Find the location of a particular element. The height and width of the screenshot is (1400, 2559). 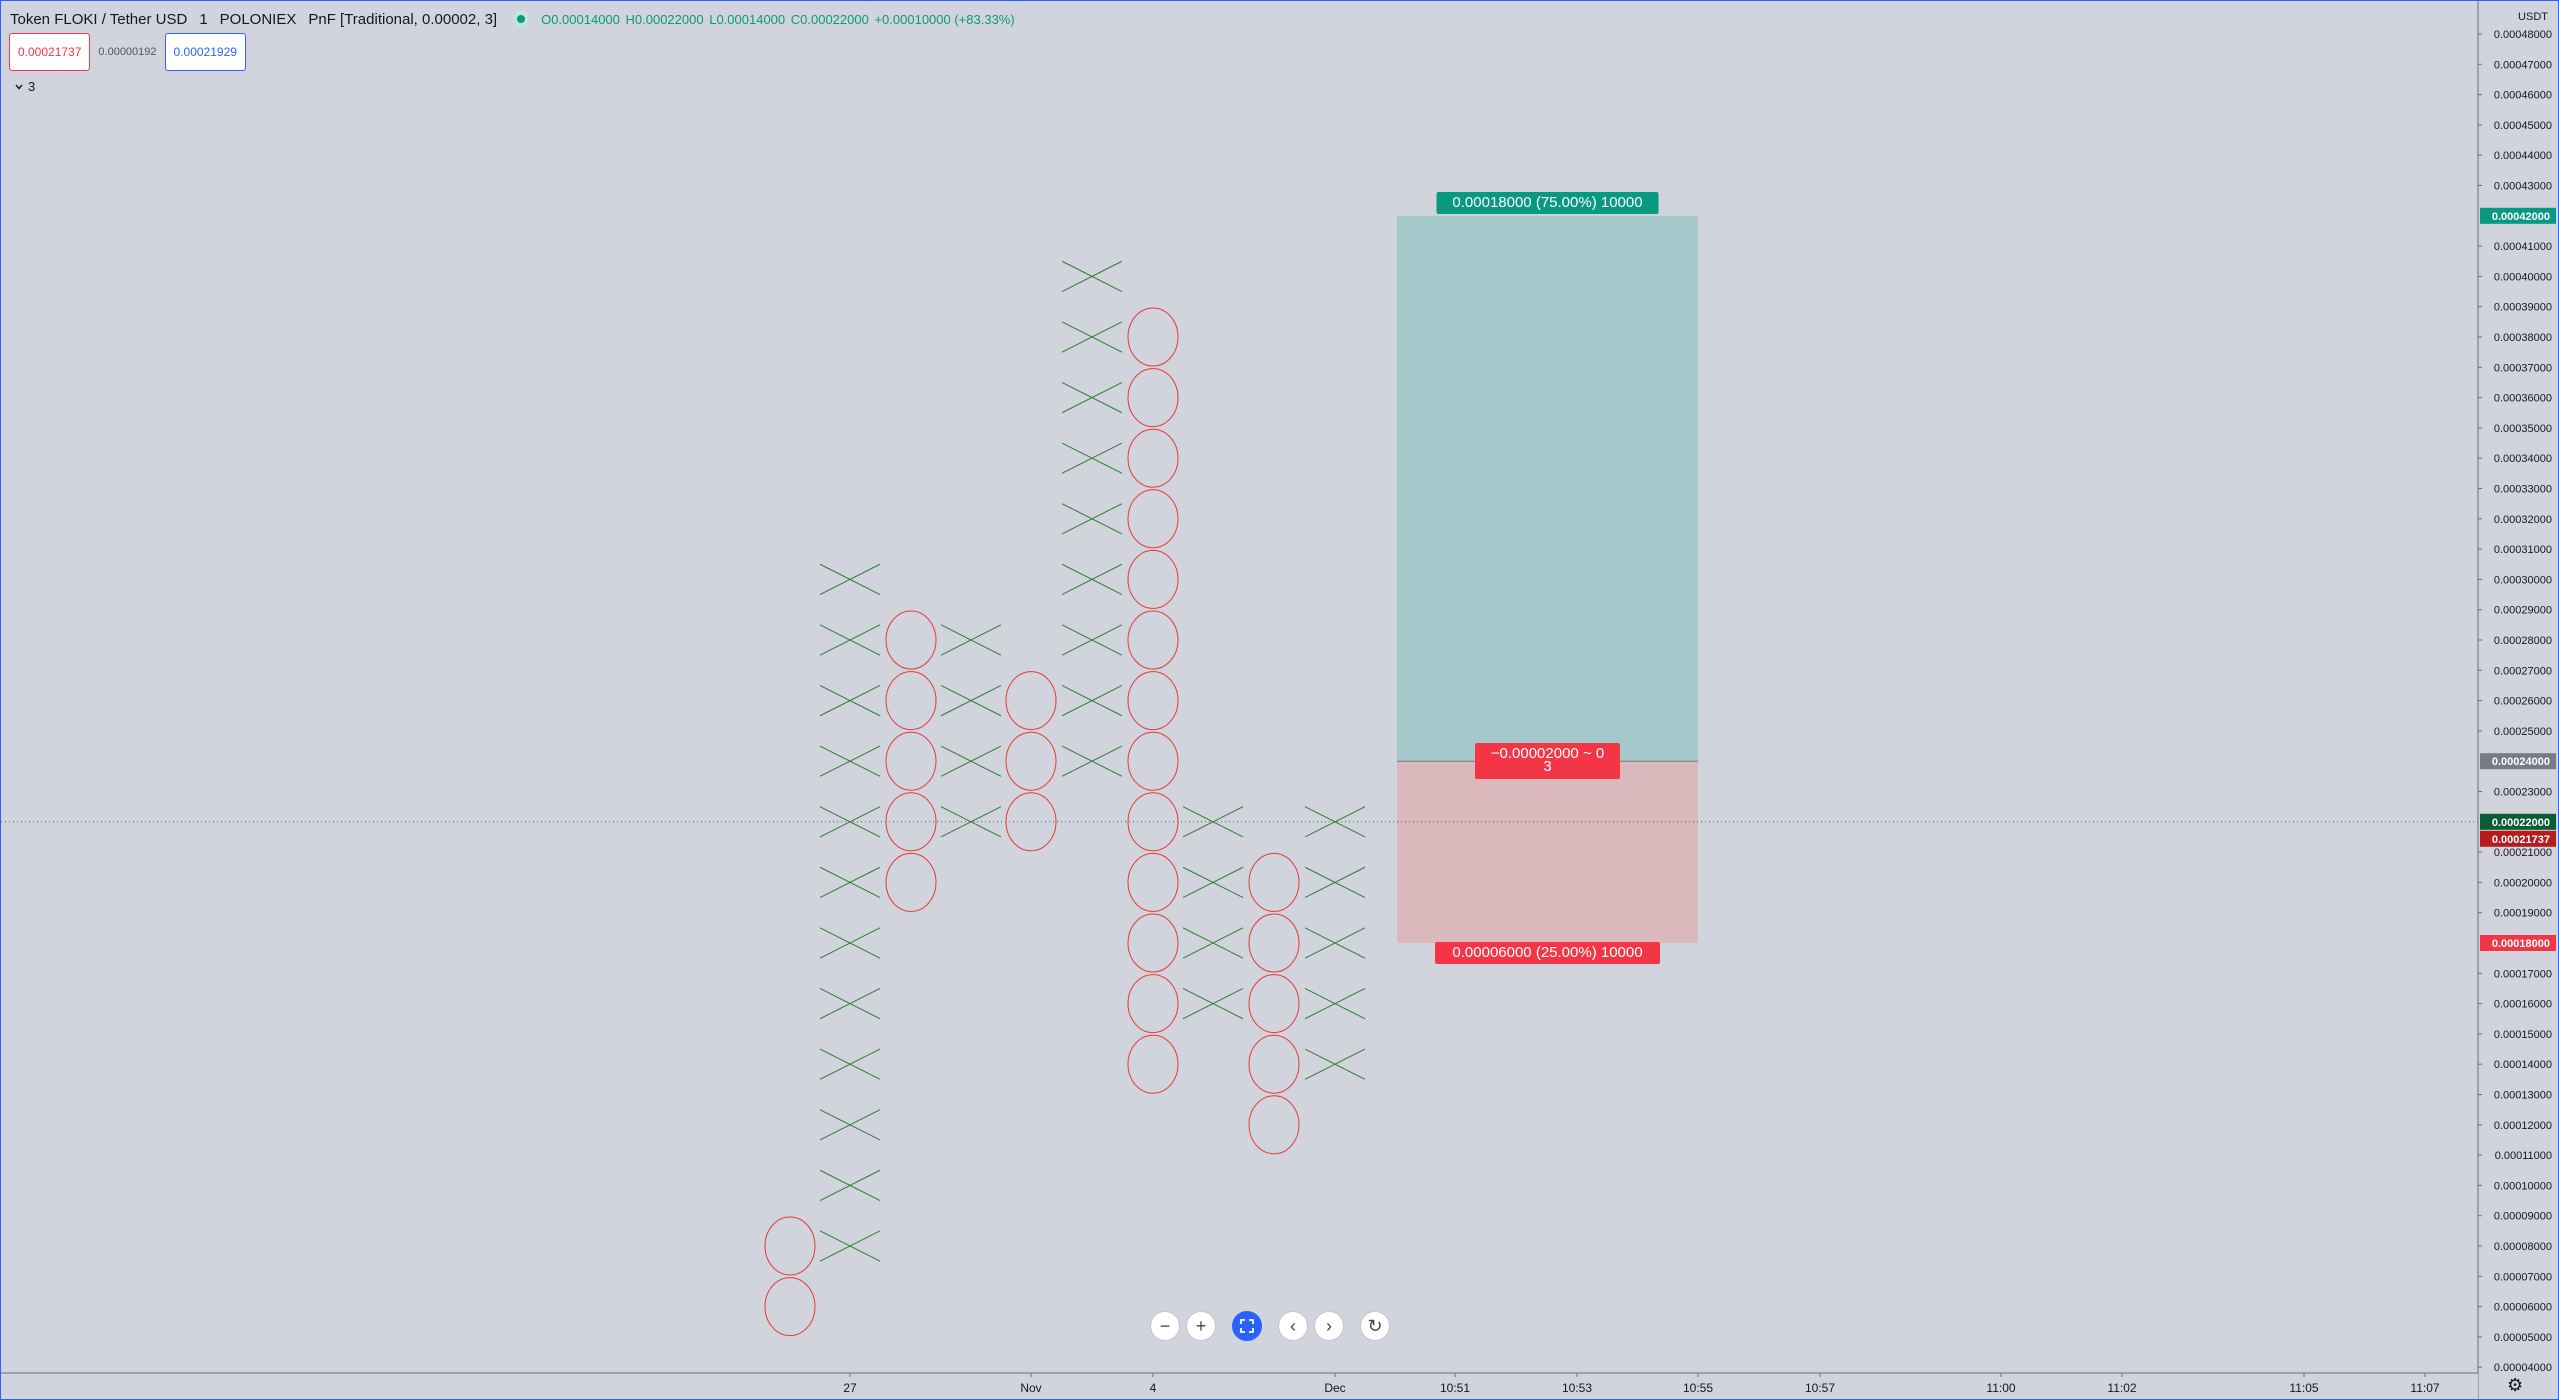

zoom-out-button: − is located at coordinates (1165, 1326).